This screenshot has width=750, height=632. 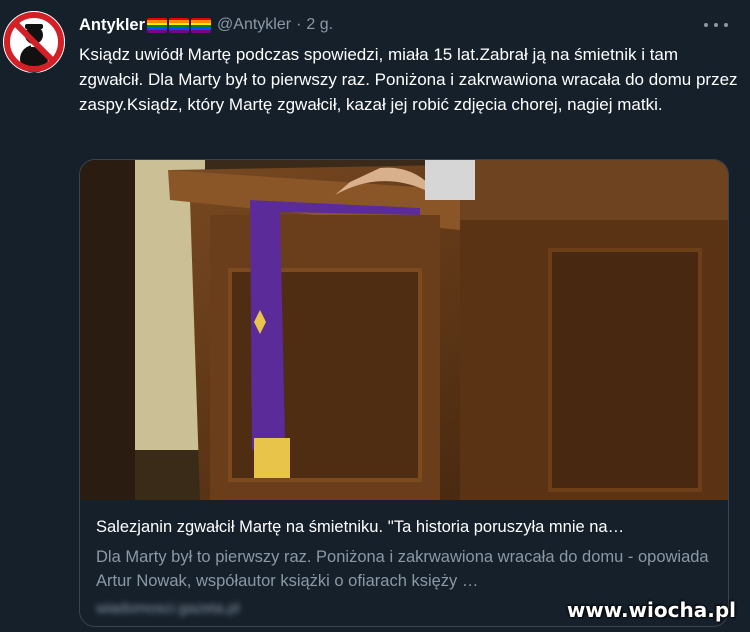 What do you see at coordinates (254, 25) in the screenshot?
I see `user-handle: @Antykler` at bounding box center [254, 25].